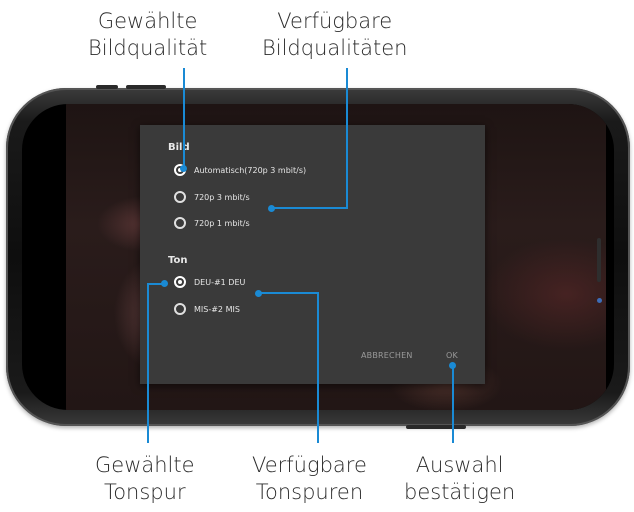  What do you see at coordinates (599, 260) in the screenshot?
I see `speaker-grille` at bounding box center [599, 260].